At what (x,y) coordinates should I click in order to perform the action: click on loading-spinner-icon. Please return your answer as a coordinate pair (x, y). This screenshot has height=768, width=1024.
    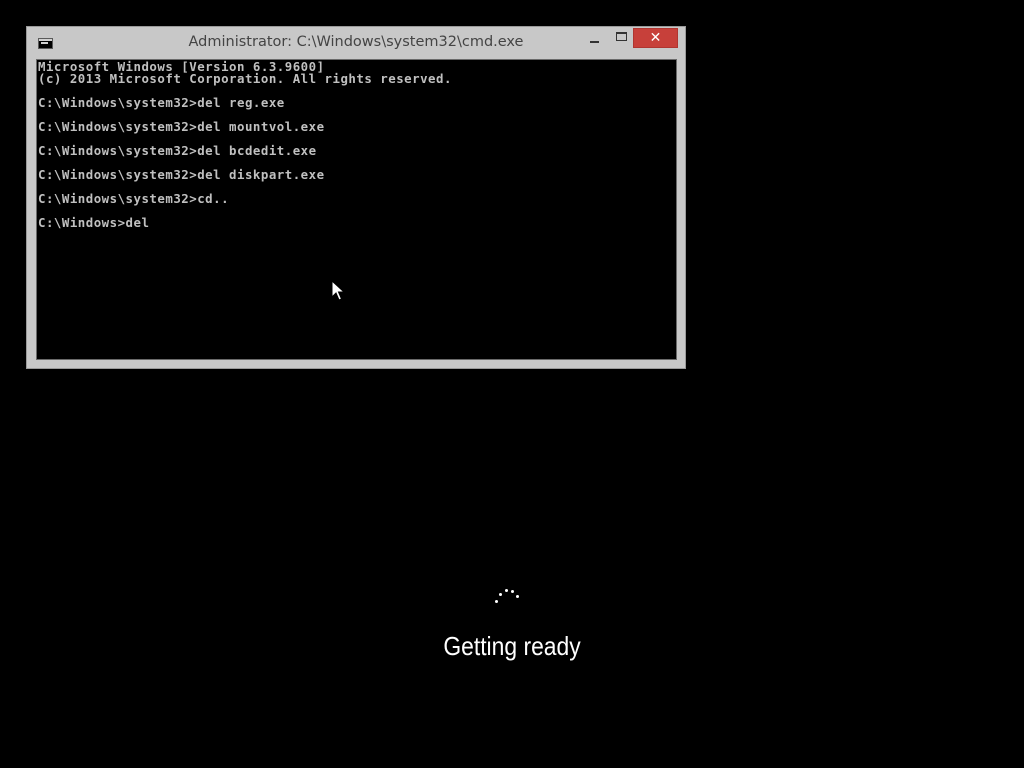
    Looking at the image, I should click on (507, 595).